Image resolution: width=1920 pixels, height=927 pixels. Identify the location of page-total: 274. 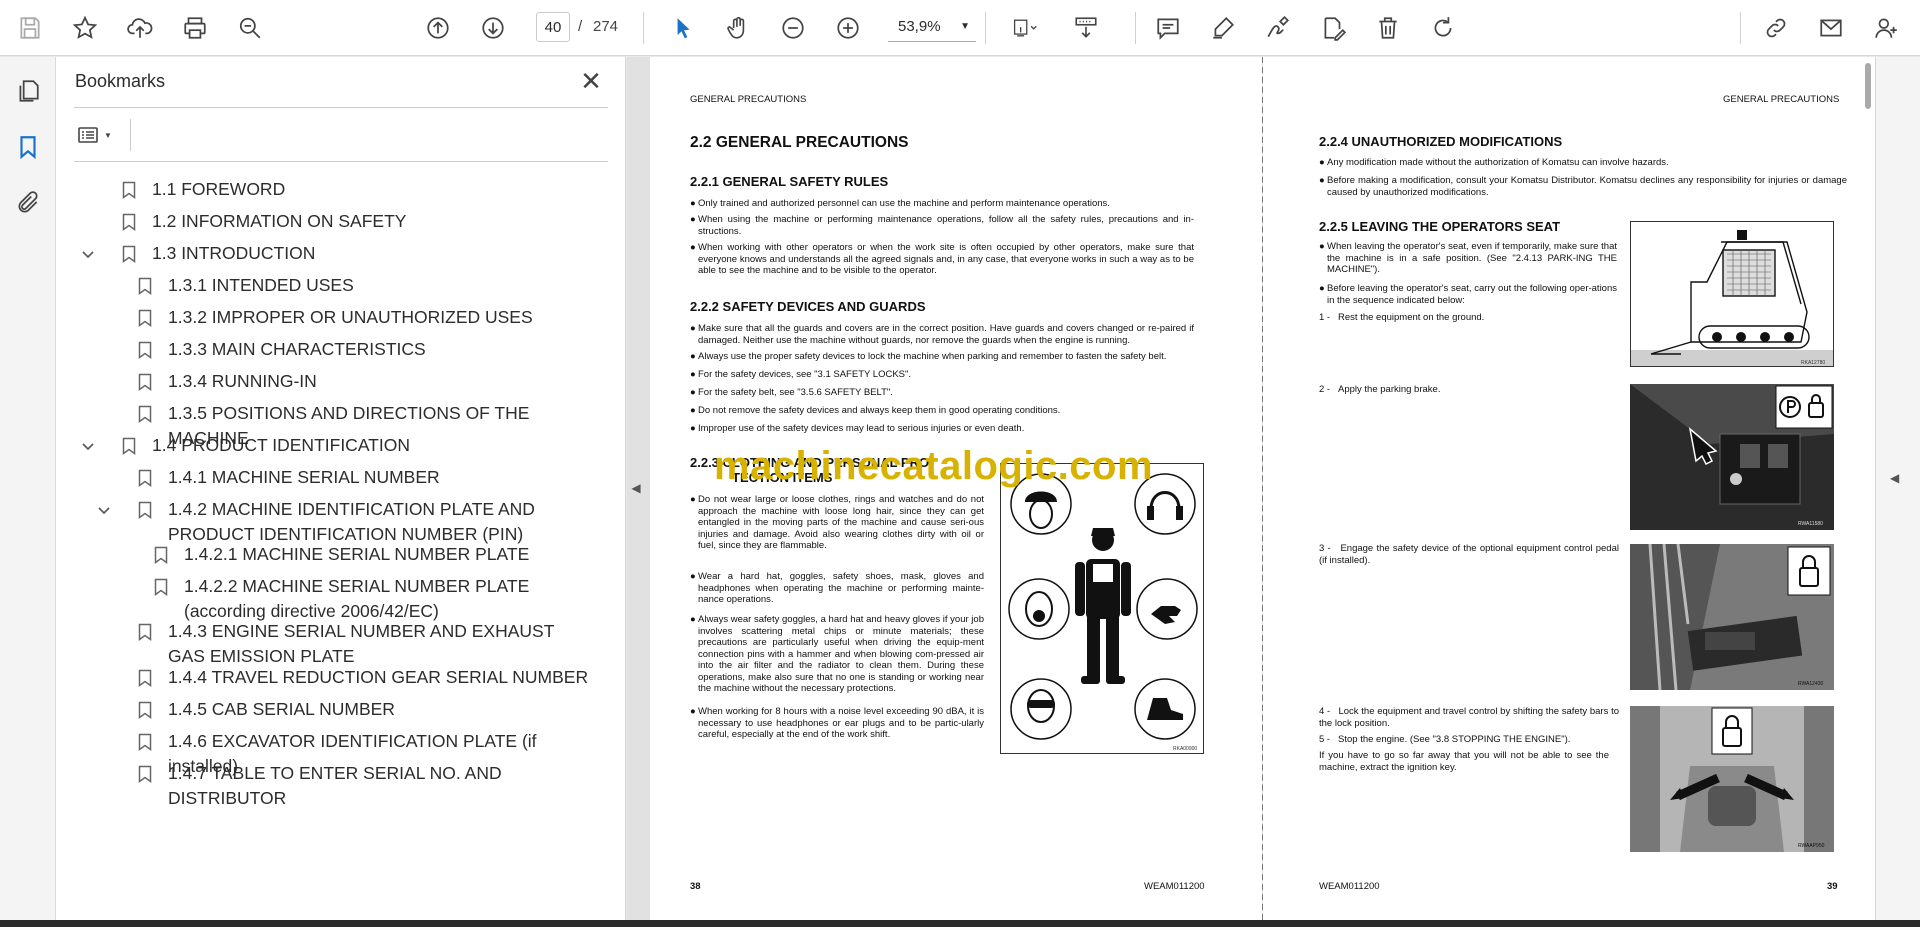
(606, 26).